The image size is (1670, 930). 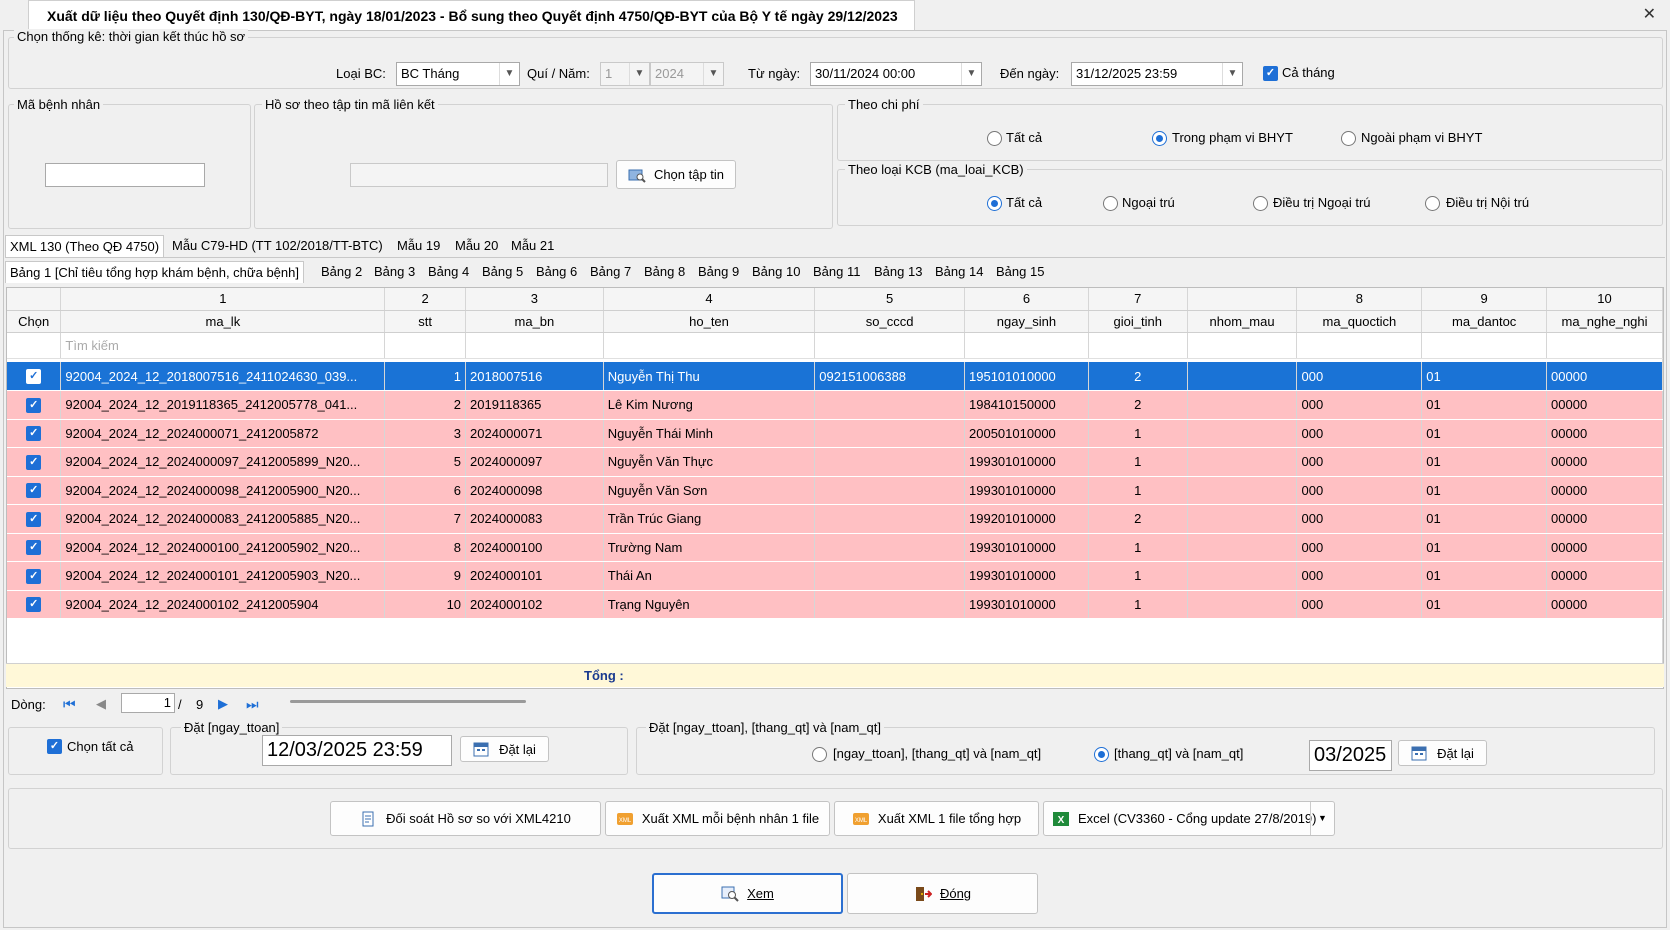 I want to click on last-page-icon: ⏭, so click(x=252, y=704).